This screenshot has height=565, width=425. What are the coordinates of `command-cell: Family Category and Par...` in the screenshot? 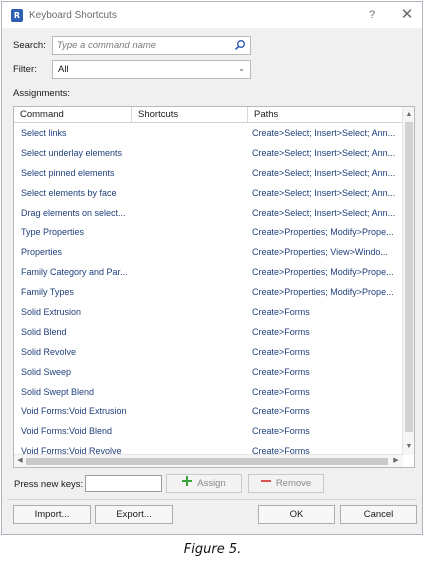 It's located at (74, 272).